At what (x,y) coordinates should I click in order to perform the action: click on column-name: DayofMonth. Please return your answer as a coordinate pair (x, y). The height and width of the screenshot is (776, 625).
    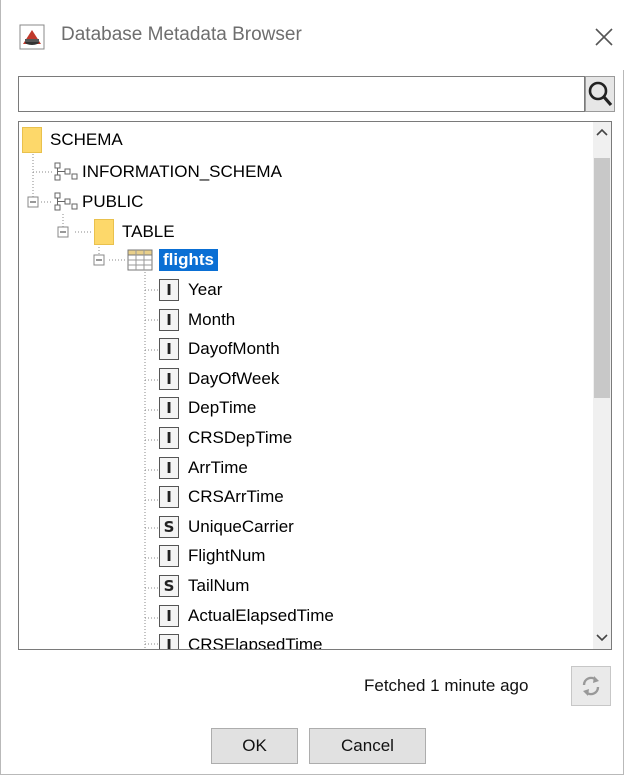
    Looking at the image, I should click on (234, 348).